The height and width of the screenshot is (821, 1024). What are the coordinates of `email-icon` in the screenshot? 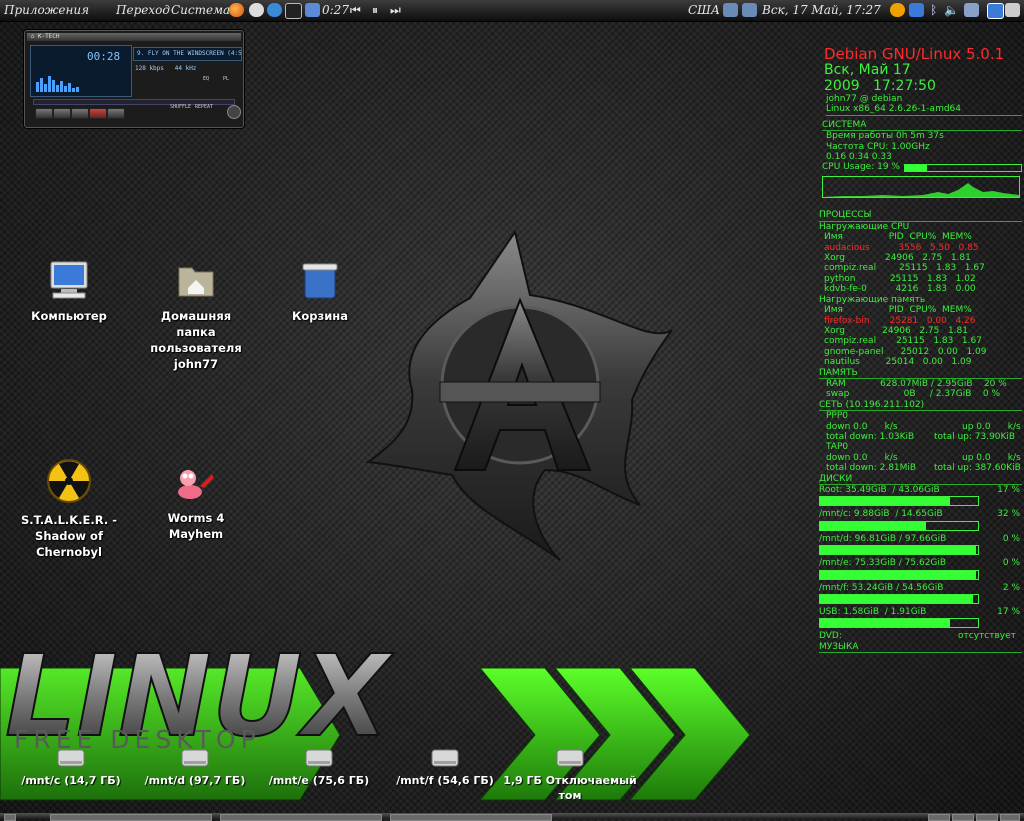 It's located at (256, 10).